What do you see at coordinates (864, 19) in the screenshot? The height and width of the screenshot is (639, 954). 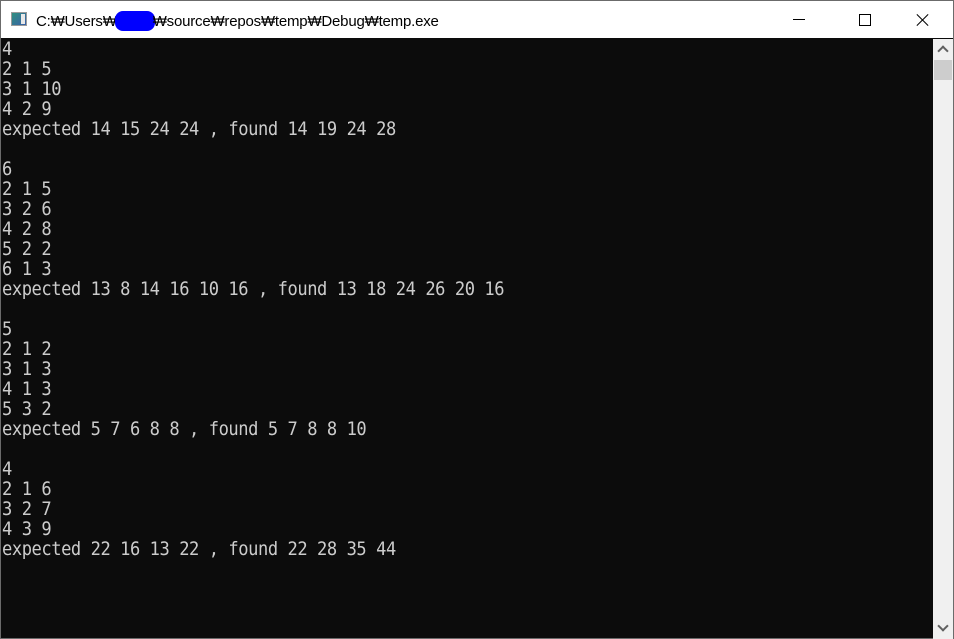 I see `maximize-button` at bounding box center [864, 19].